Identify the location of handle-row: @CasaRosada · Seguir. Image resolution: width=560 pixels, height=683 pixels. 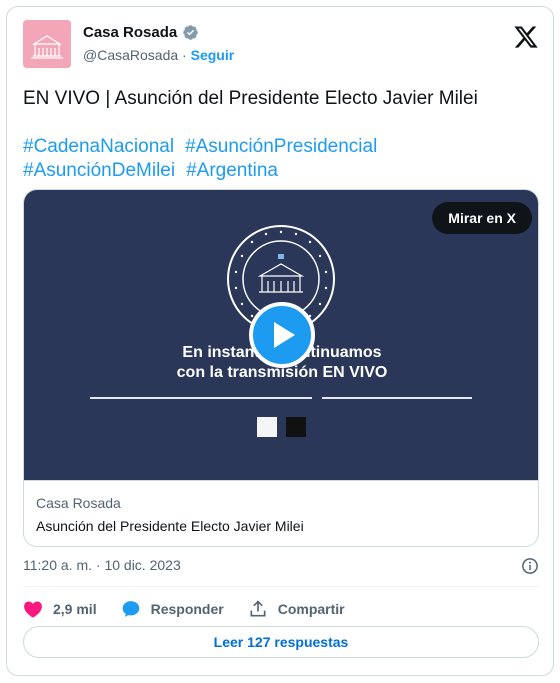
(158, 55).